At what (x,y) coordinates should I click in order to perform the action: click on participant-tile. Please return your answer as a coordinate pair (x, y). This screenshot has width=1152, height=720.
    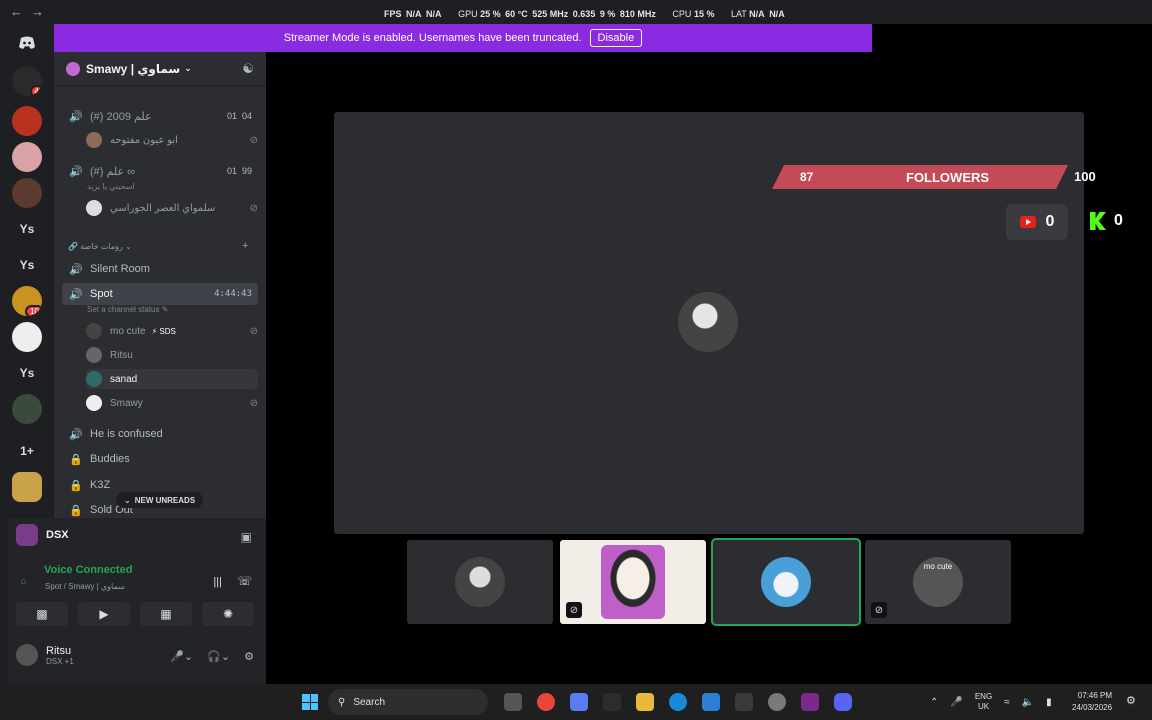
    Looking at the image, I should click on (480, 582).